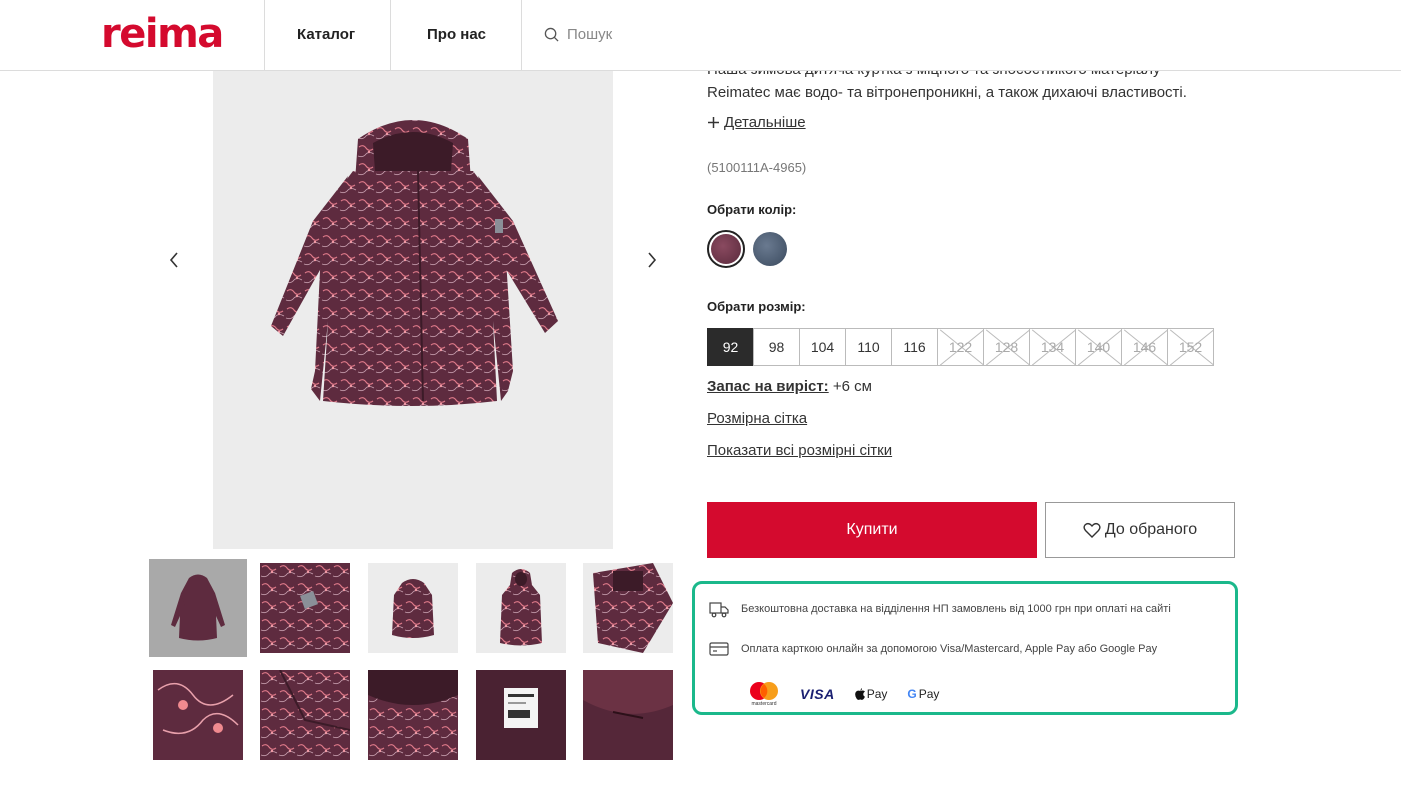  Describe the element at coordinates (713, 122) in the screenshot. I see `plus-icon` at that location.